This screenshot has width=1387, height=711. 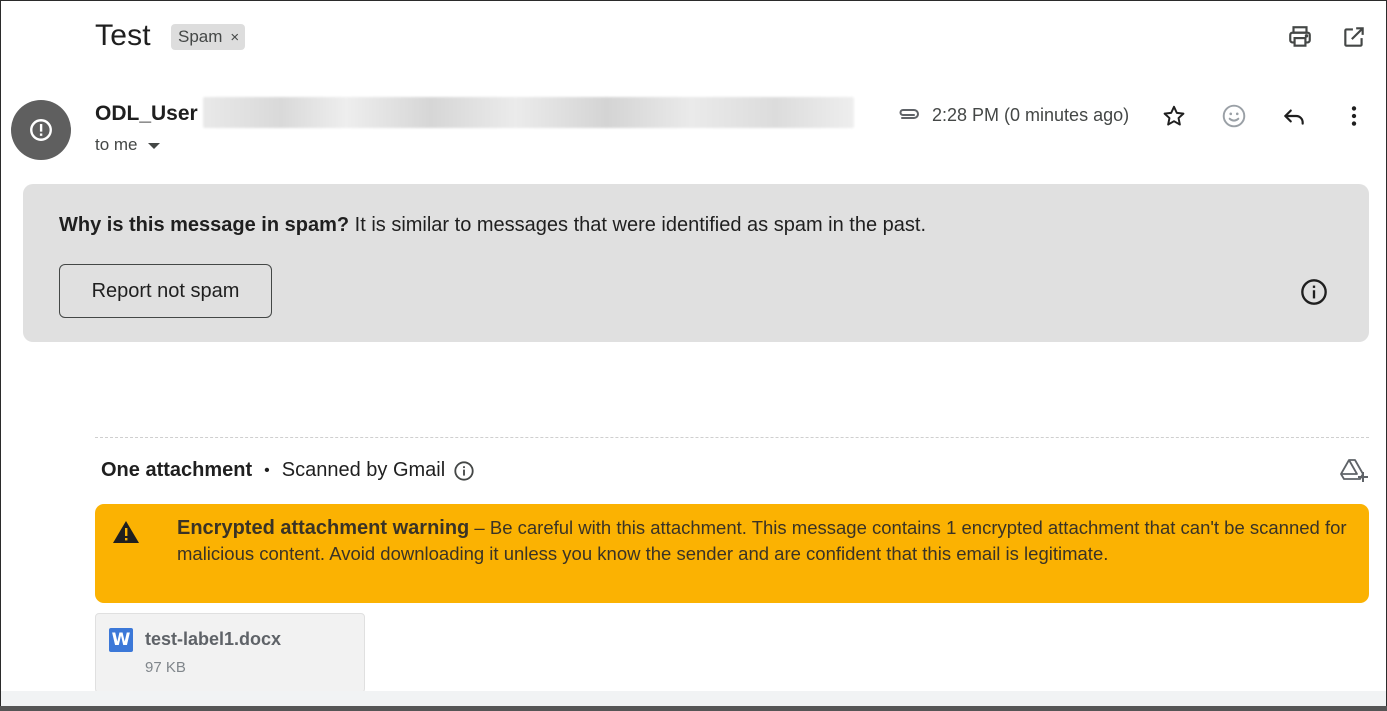 I want to click on chevron-down-icon, so click(x=153, y=146).